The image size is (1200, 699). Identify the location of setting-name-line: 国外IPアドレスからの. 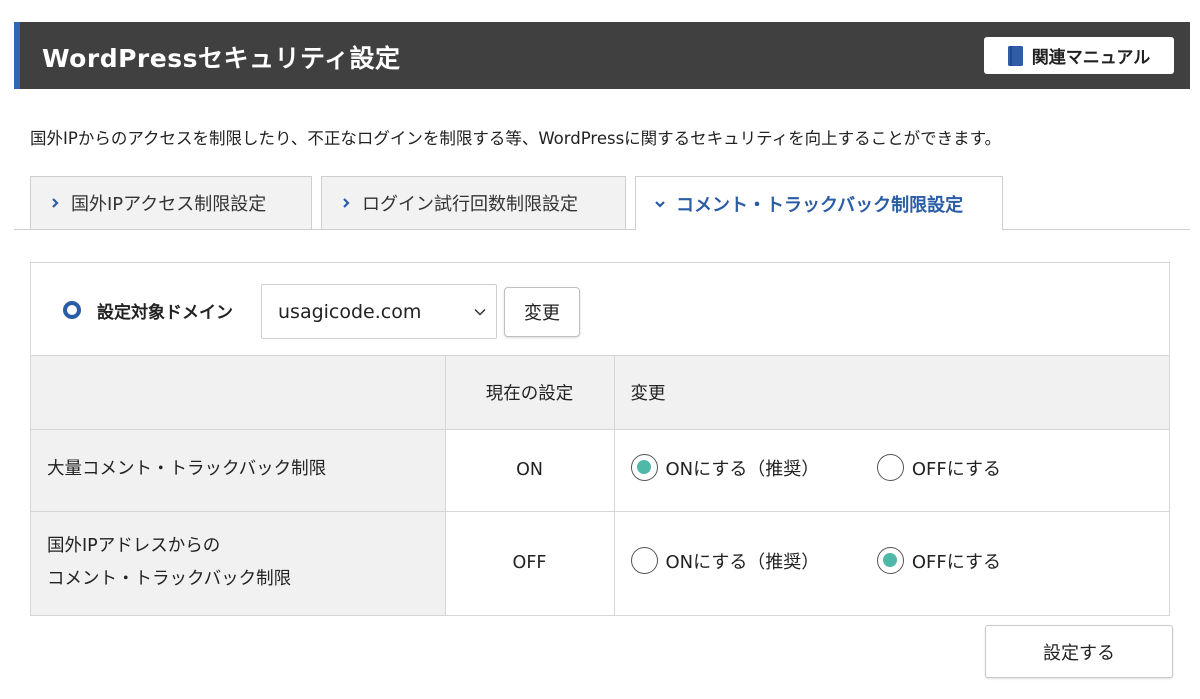
(134, 546).